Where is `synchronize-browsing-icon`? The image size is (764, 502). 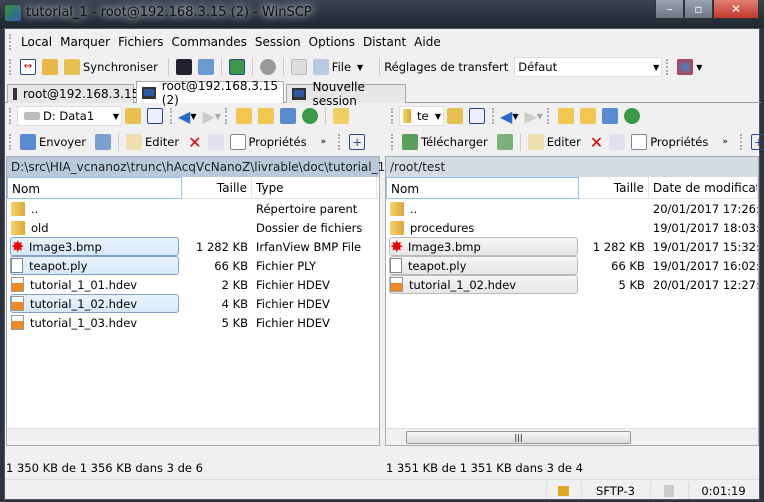 synchronize-browsing-icon is located at coordinates (50, 67).